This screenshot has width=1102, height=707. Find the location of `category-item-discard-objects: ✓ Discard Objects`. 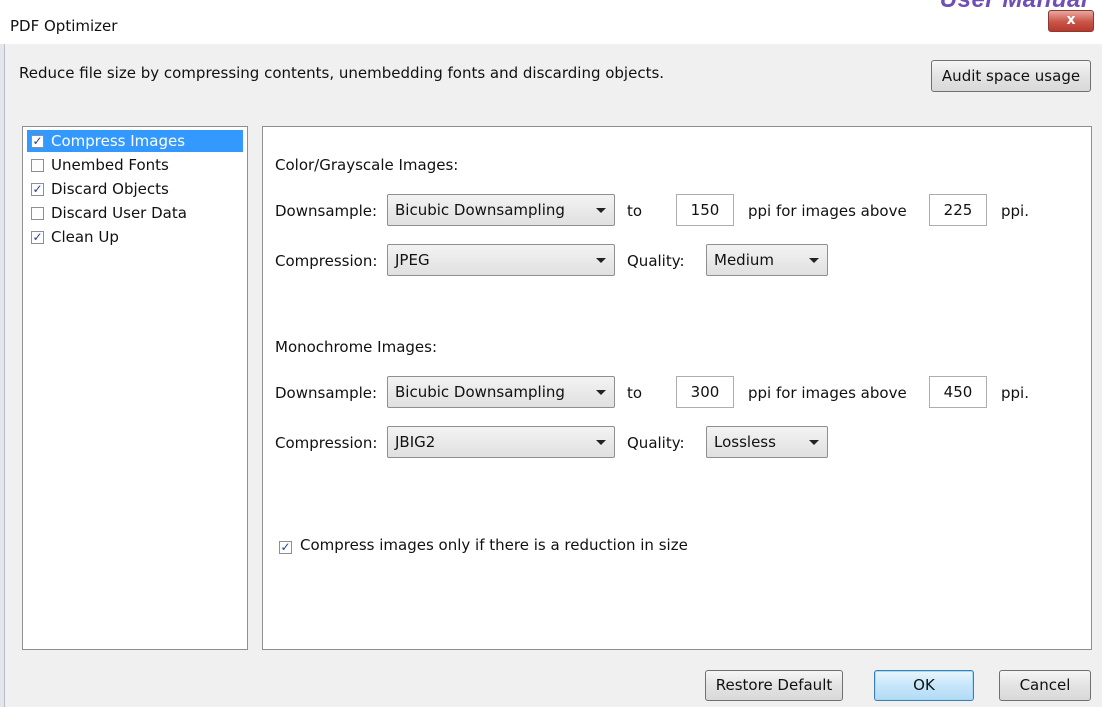

category-item-discard-objects: ✓ Discard Objects is located at coordinates (135, 189).